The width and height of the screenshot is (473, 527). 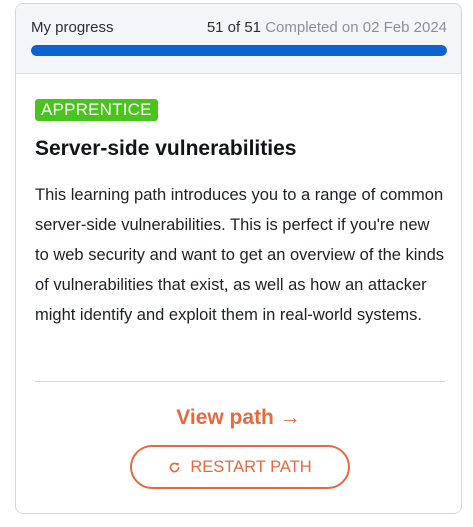 What do you see at coordinates (72, 27) in the screenshot?
I see `progress-label: My progress` at bounding box center [72, 27].